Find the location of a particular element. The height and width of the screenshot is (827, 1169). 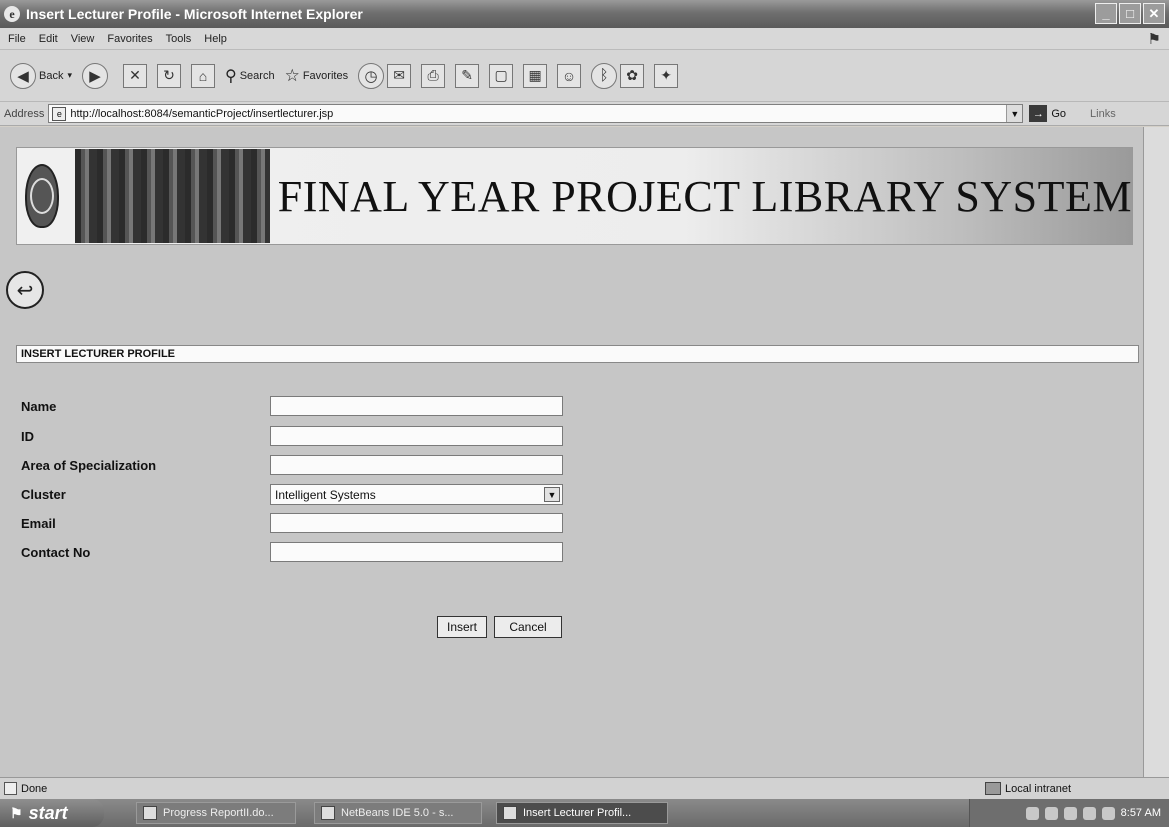

discuss-icon: ▢ is located at coordinates (501, 75).